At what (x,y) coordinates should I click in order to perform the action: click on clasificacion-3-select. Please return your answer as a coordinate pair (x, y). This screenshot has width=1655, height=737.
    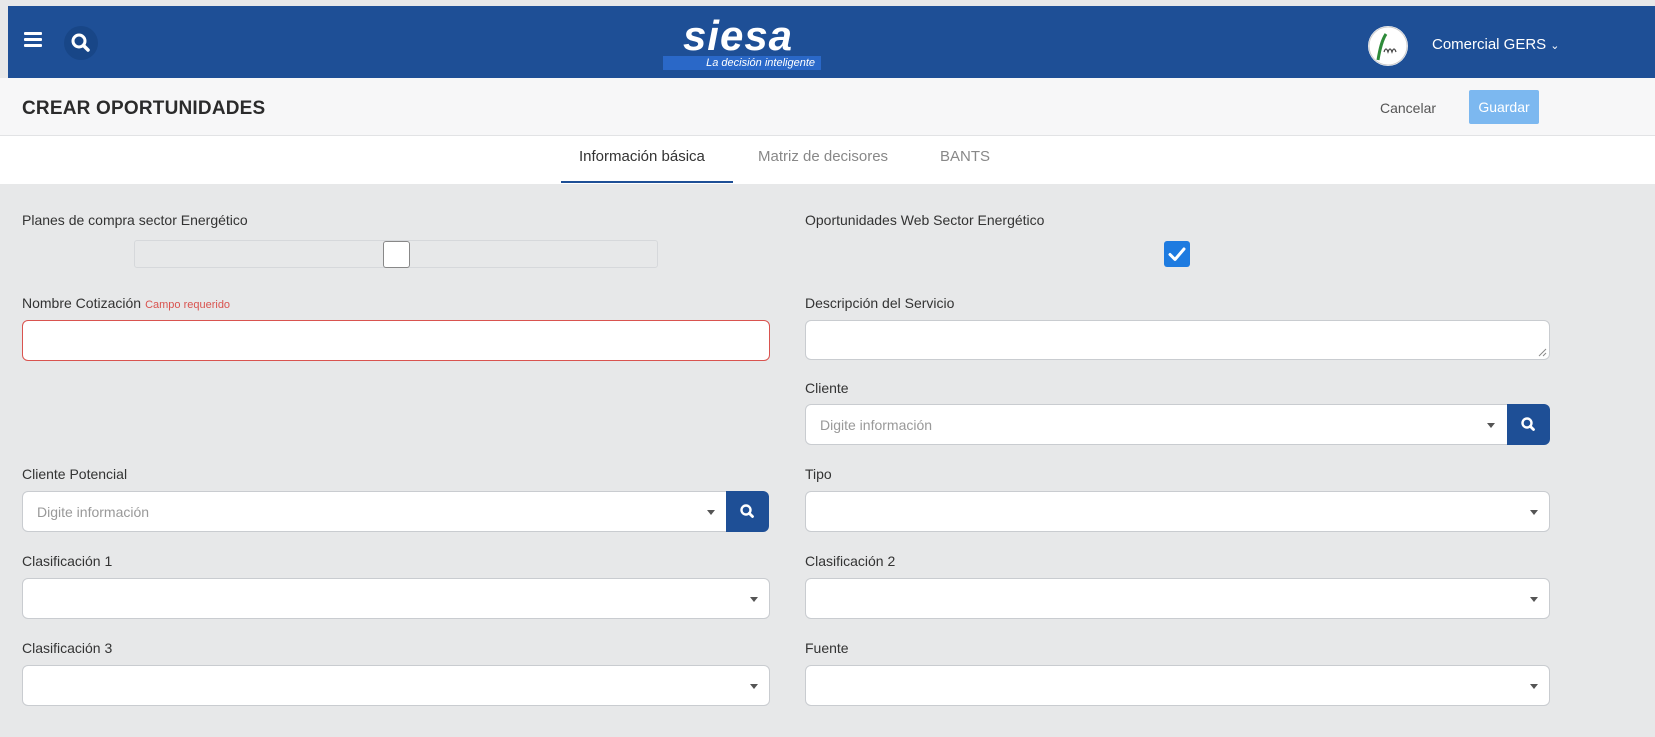
    Looking at the image, I should click on (396, 685).